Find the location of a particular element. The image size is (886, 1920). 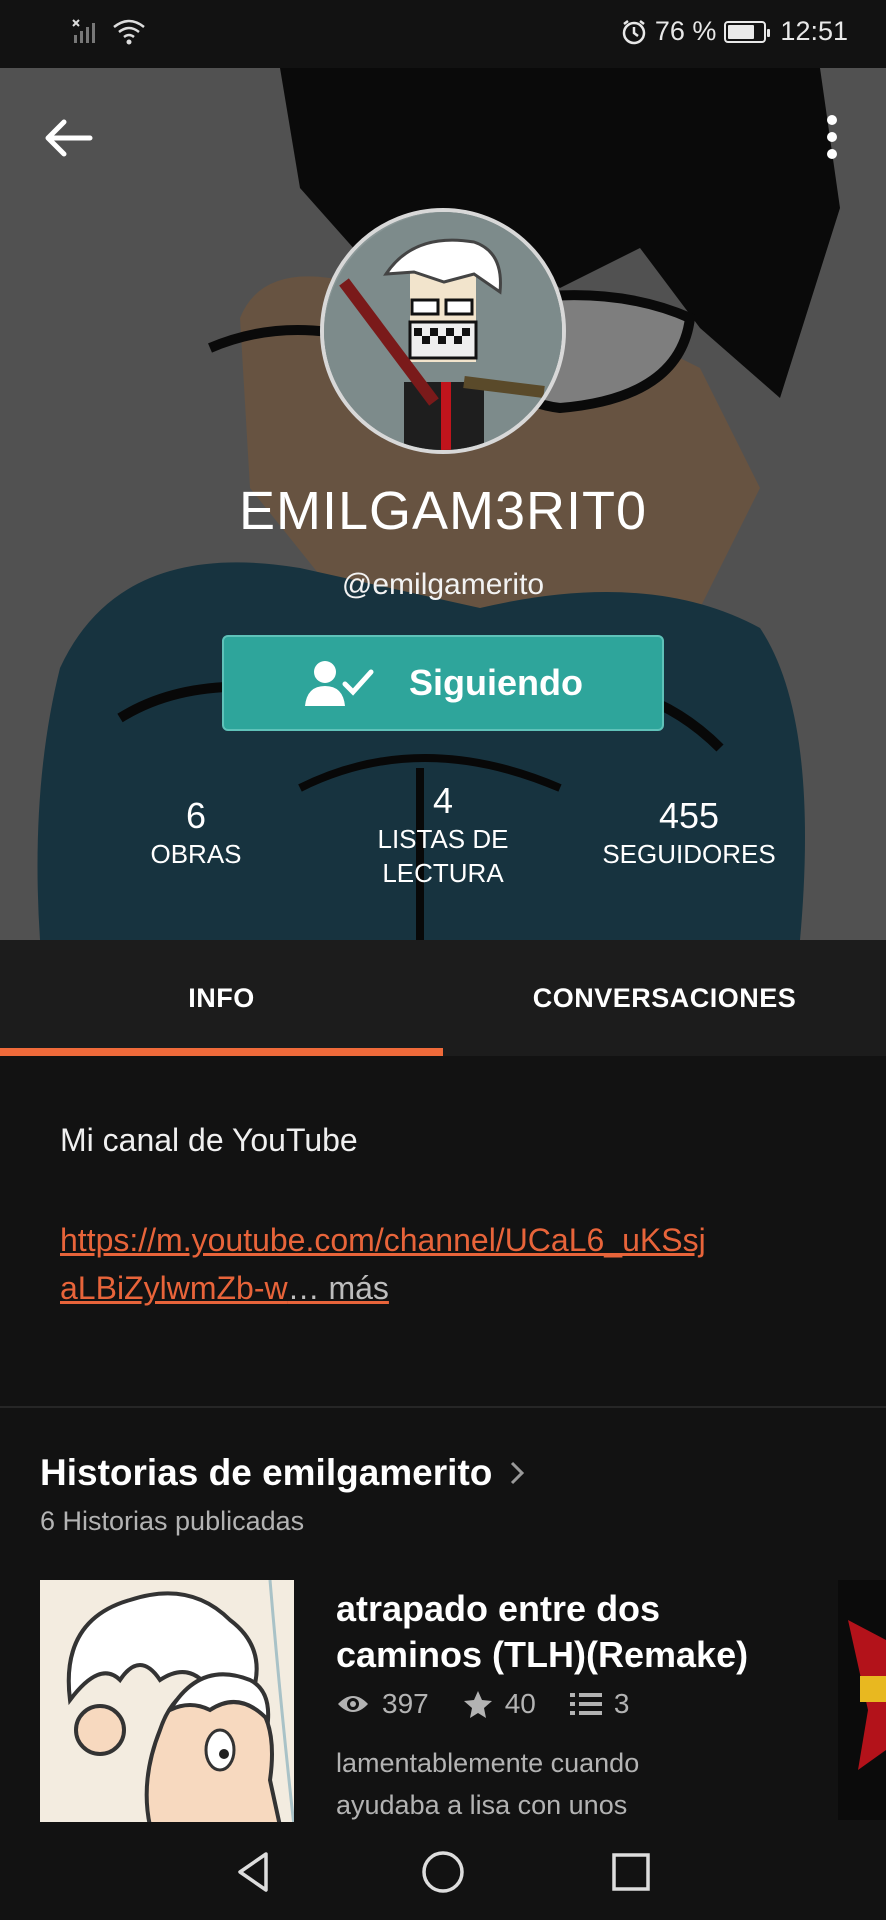

tab-info: INFO is located at coordinates (221, 998).